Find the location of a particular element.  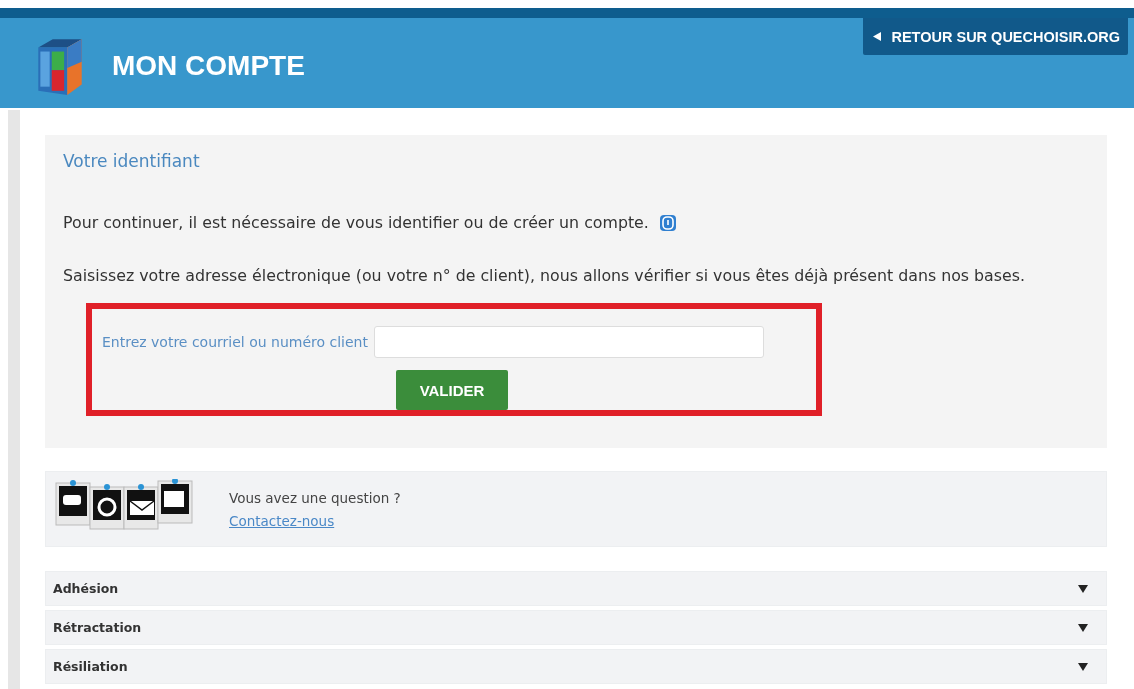

email-input-field is located at coordinates (568, 342).